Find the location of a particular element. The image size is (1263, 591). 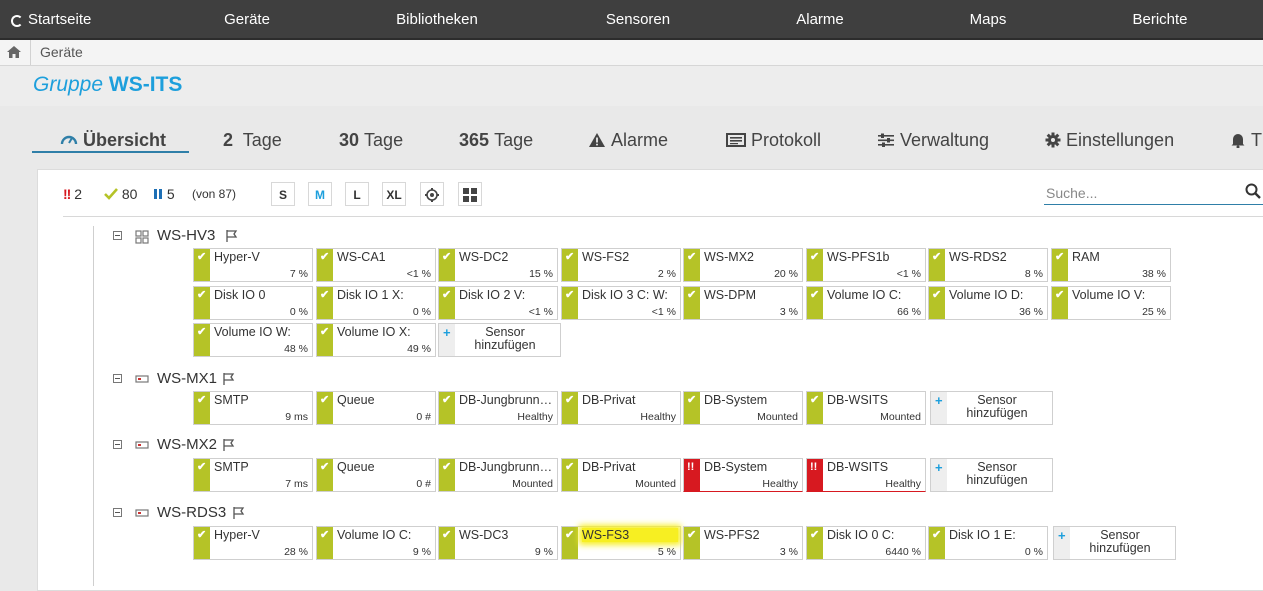

settings-button is located at coordinates (432, 194).